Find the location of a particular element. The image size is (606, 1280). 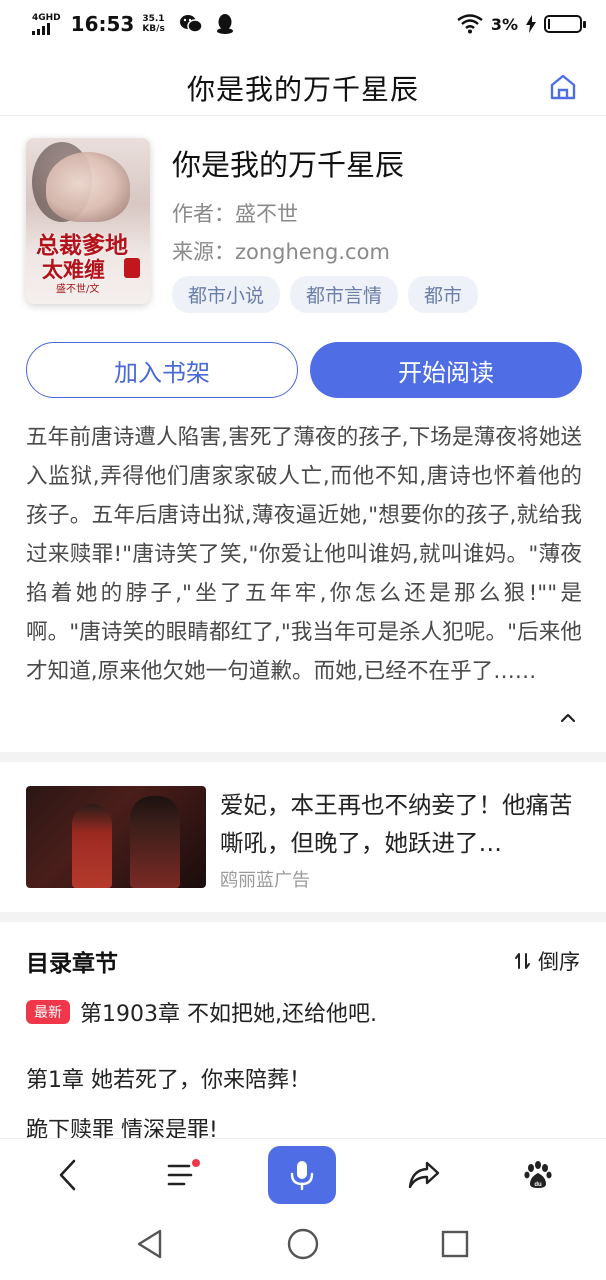

battery-fill is located at coordinates (549, 24).